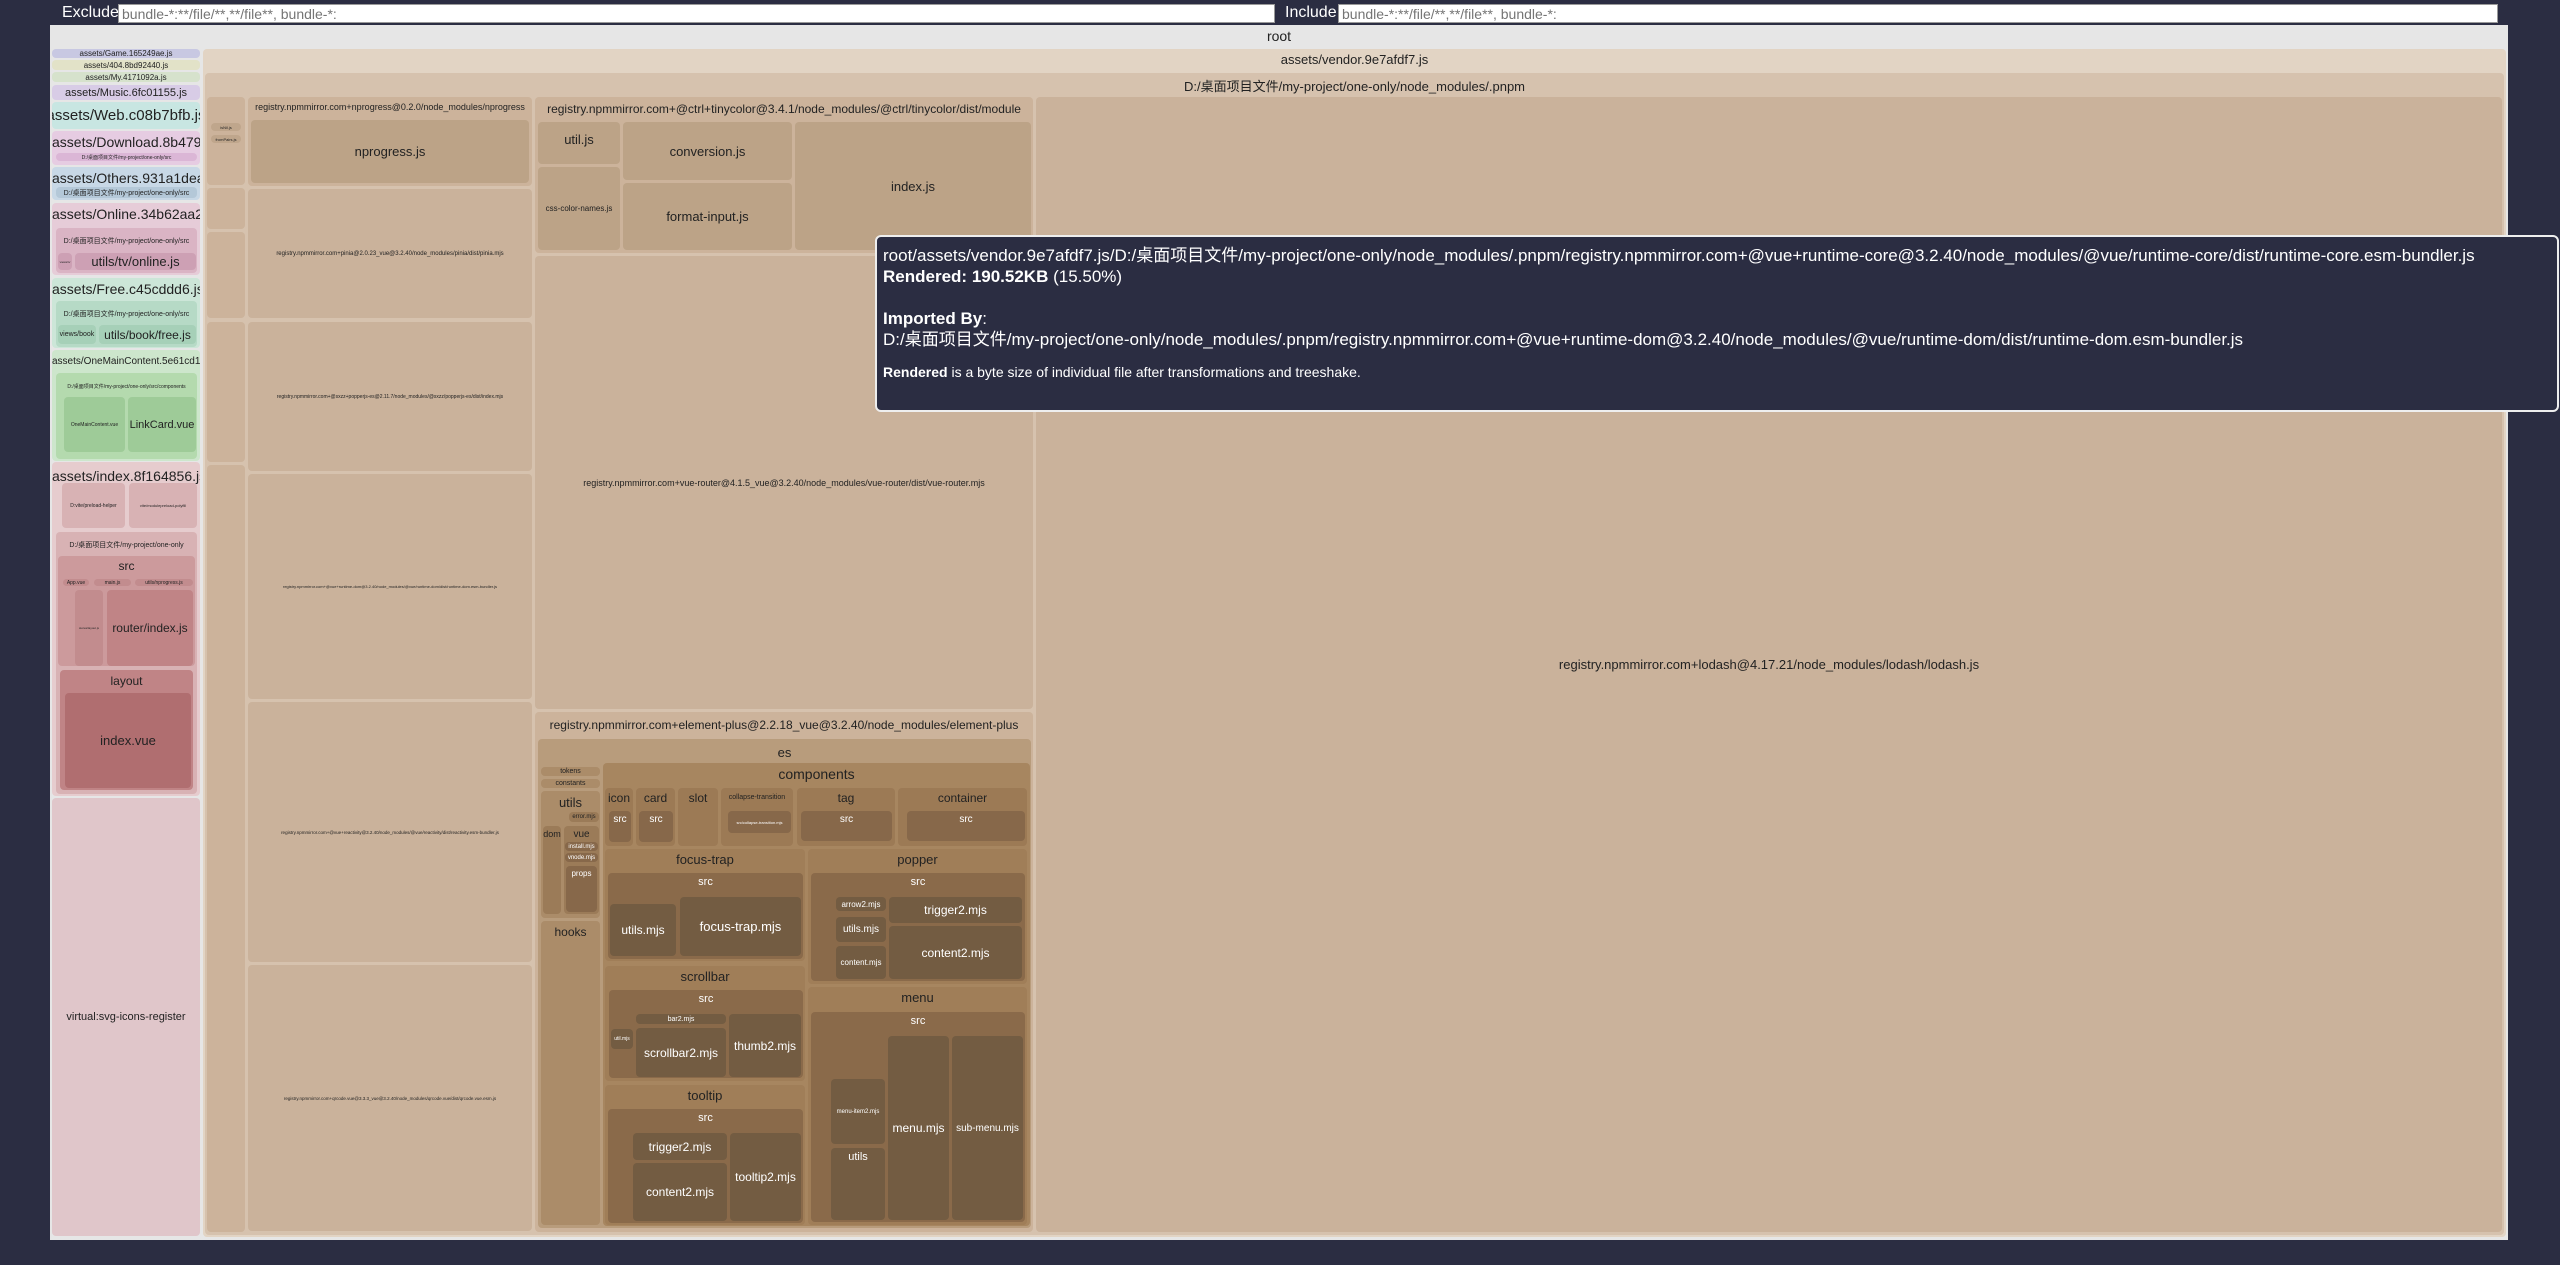  What do you see at coordinates (150, 628) in the screenshot?
I see `router-index: router/index.js` at bounding box center [150, 628].